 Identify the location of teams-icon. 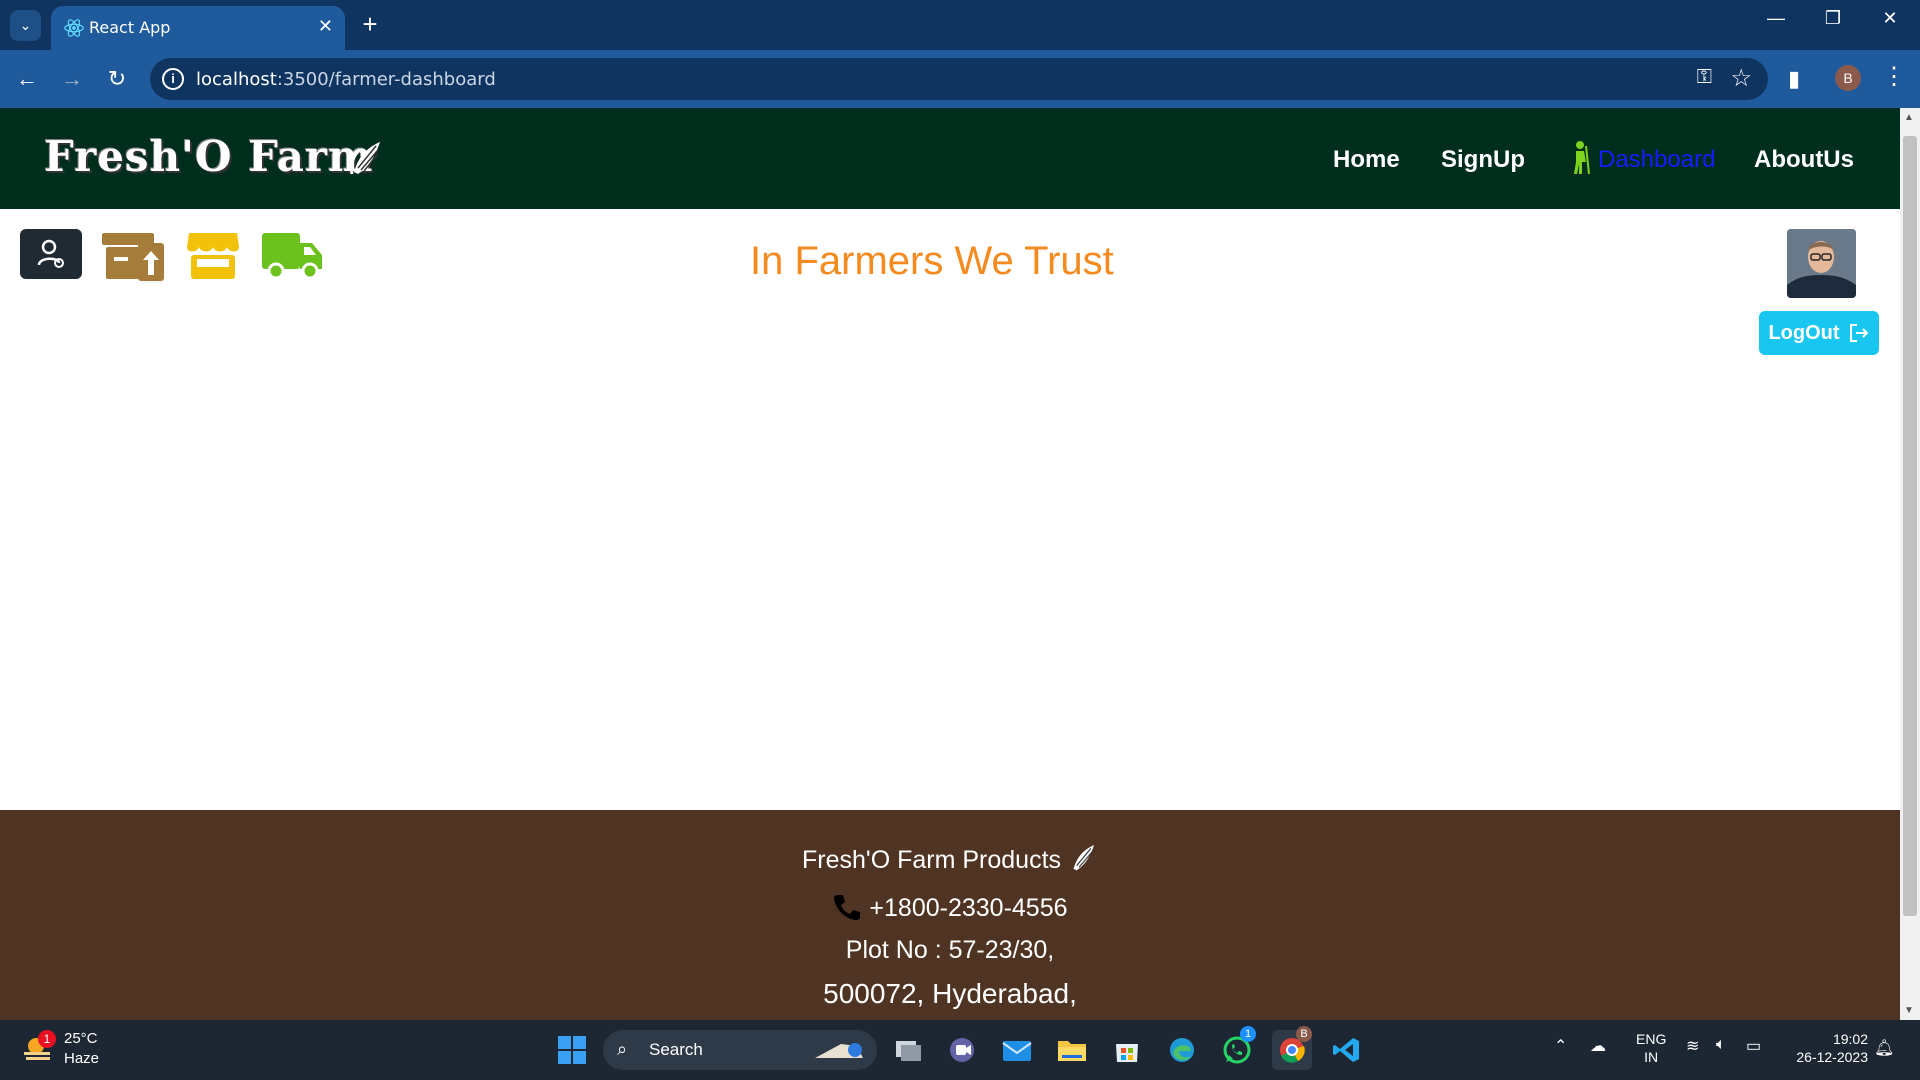
(962, 1050).